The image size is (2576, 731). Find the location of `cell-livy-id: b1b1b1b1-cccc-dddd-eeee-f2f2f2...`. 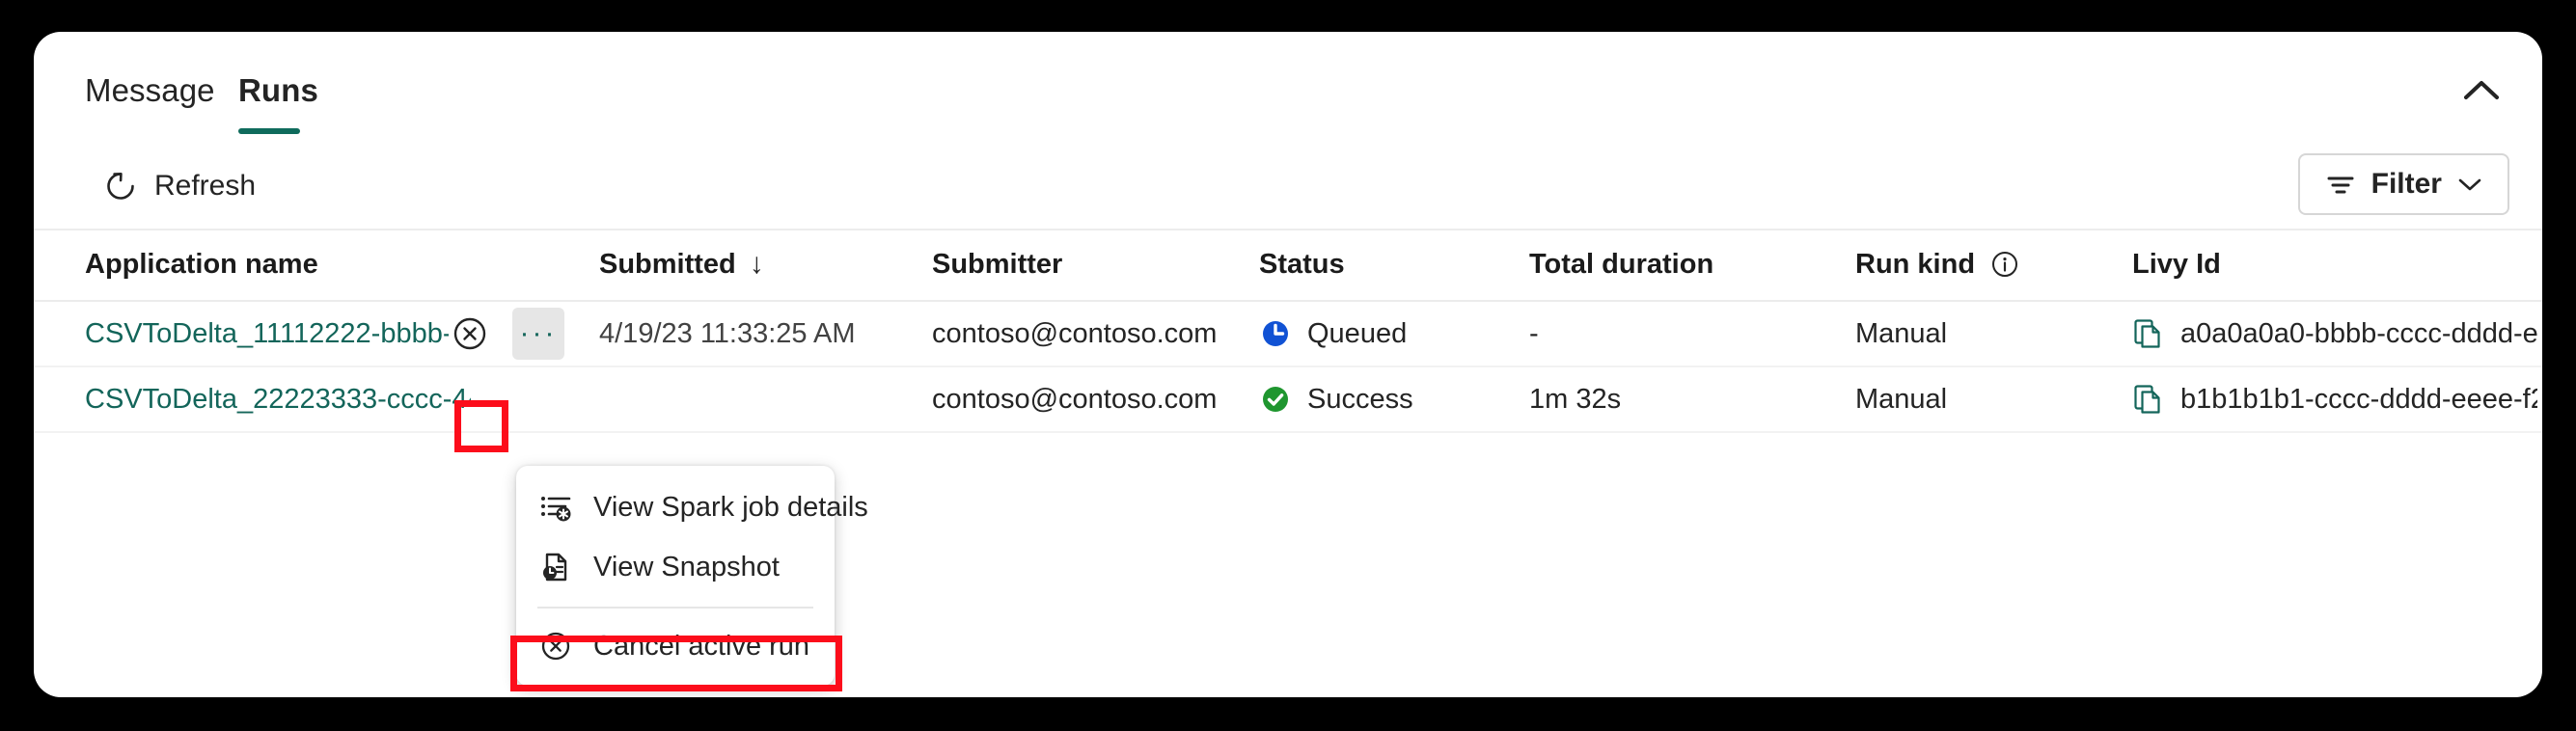

cell-livy-id: b1b1b1b1-cccc-dddd-eeee-f2f2f2... is located at coordinates (2334, 399).